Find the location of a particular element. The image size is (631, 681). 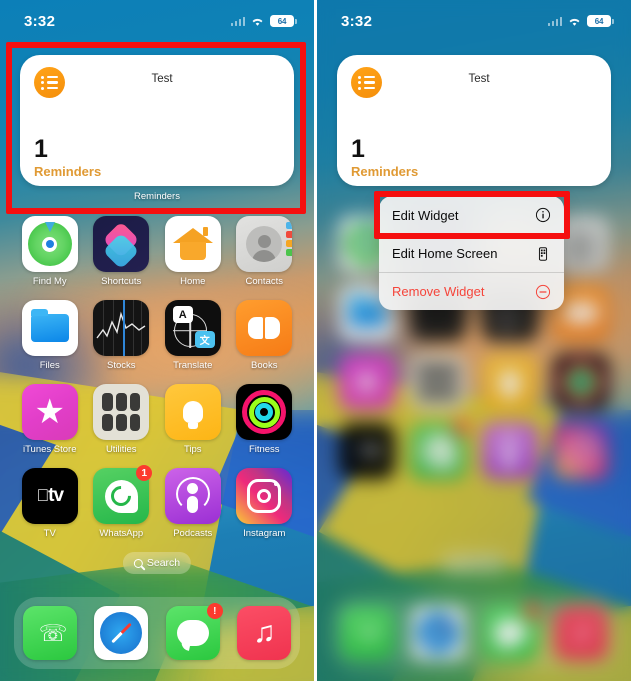

app-label: Podcasts is located at coordinates (193, 533).